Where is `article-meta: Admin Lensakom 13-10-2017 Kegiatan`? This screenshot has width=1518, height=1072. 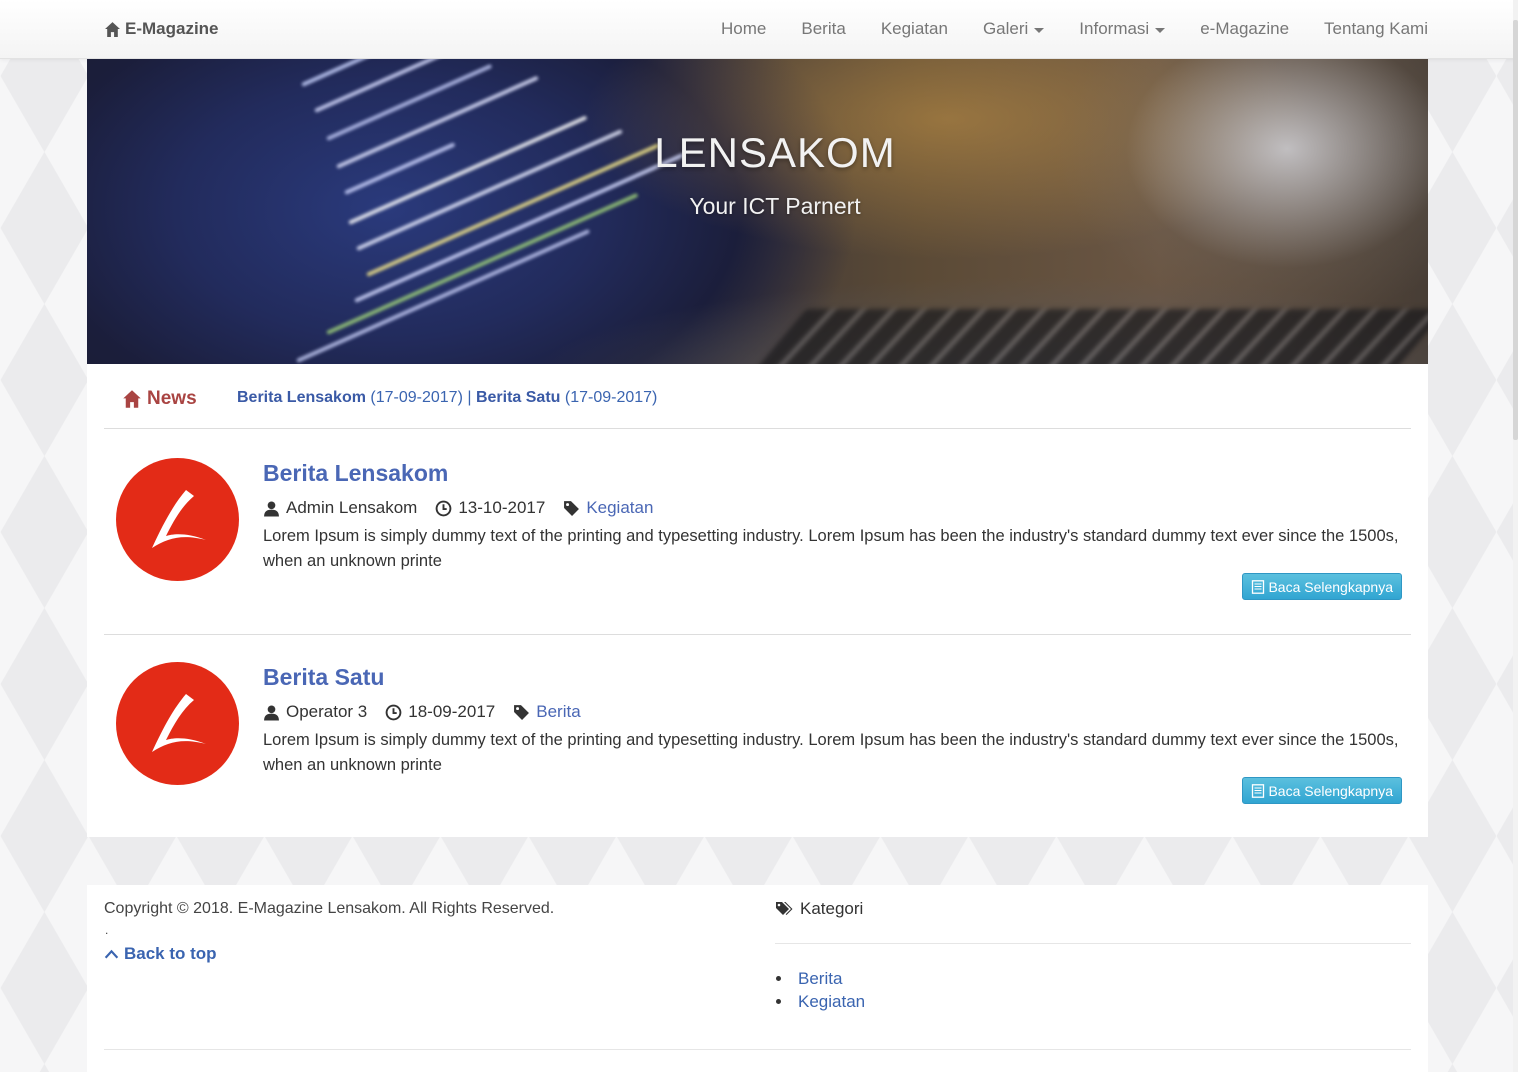
article-meta: Admin Lensakom 13-10-2017 Kegiatan is located at coordinates (458, 508).